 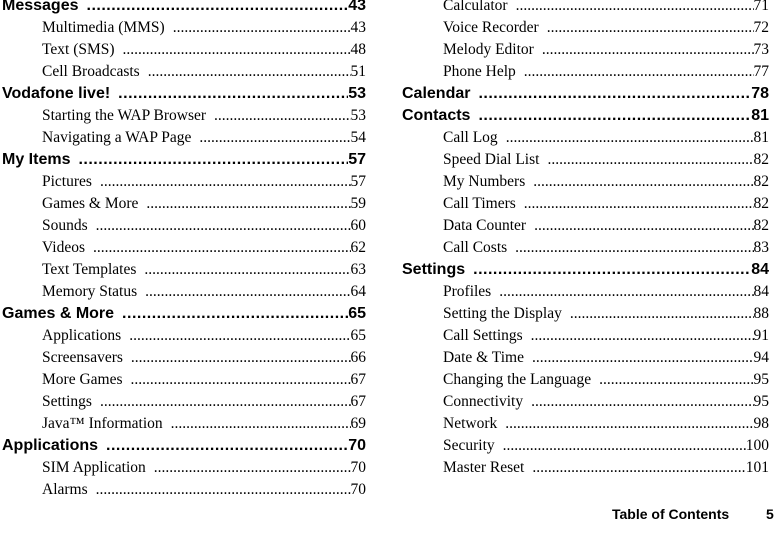 What do you see at coordinates (760, 269) in the screenshot?
I see `toc-entry-page: 84` at bounding box center [760, 269].